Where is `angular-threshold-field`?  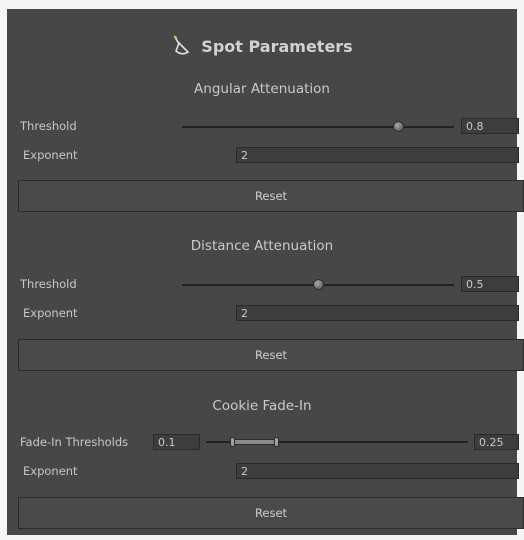
angular-threshold-field is located at coordinates (490, 126).